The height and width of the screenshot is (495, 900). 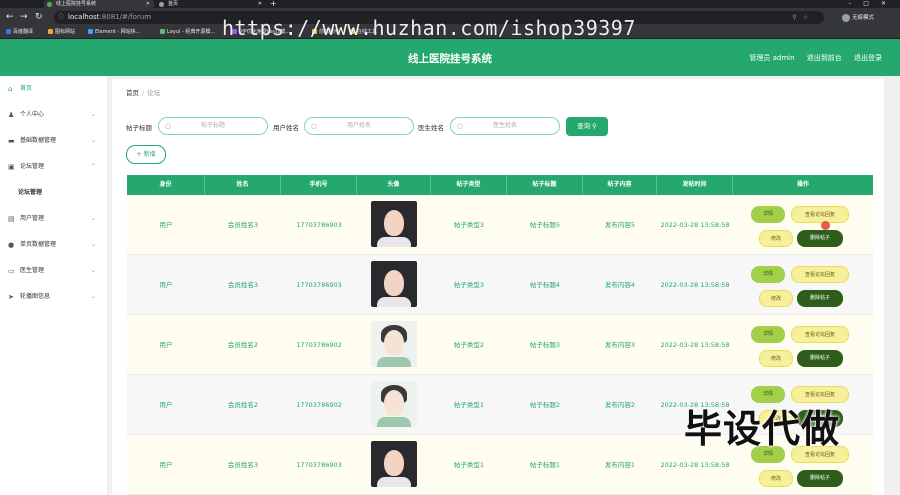 I want to click on user-name-input: ○ 用户姓名, so click(x=359, y=126).